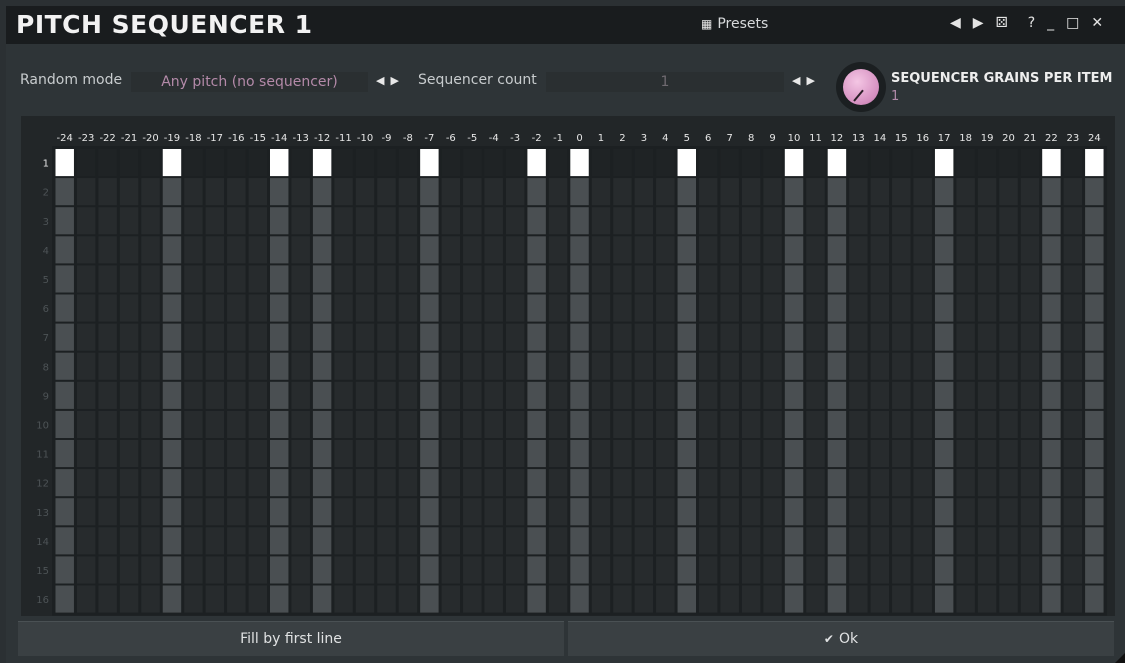 Image resolution: width=1125 pixels, height=663 pixels. I want to click on help-icon: ?, so click(1031, 23).